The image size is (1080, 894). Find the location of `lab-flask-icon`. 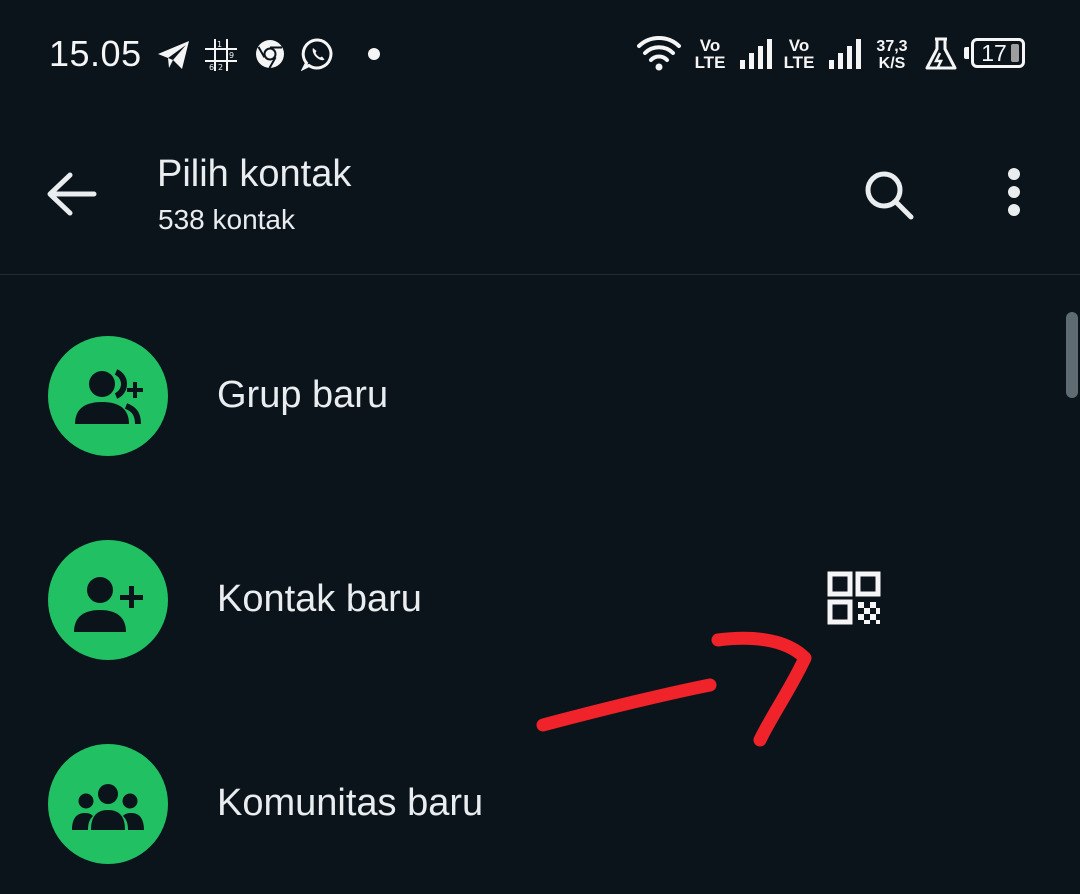

lab-flask-icon is located at coordinates (941, 53).